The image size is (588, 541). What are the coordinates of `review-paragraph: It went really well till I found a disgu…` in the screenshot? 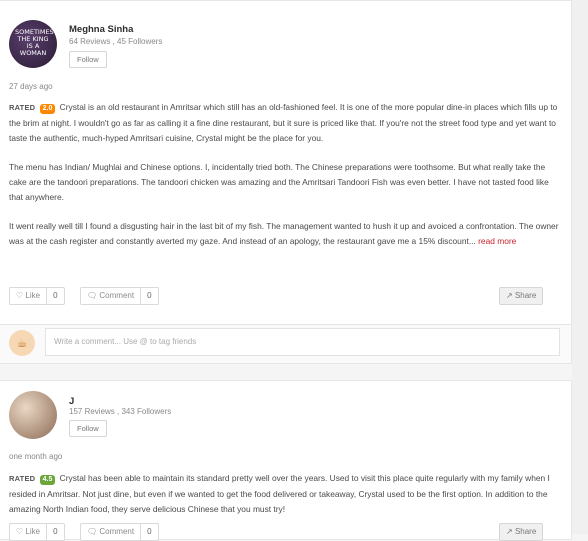 It's located at (284, 234).